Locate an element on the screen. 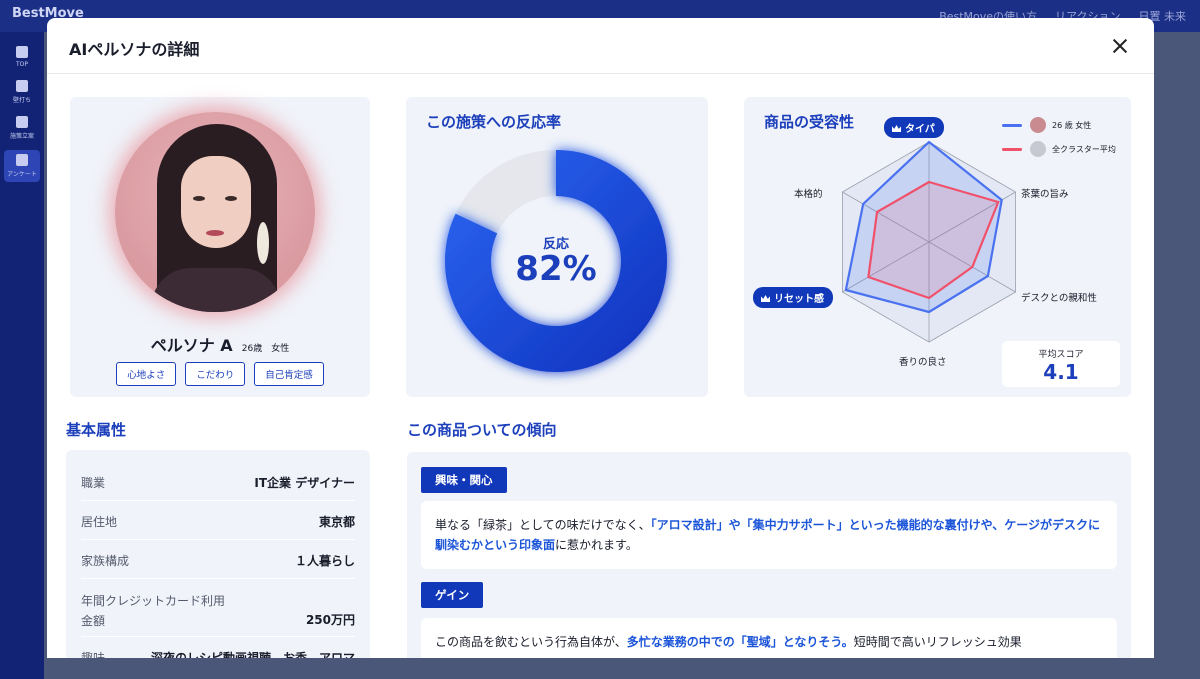 This screenshot has width=1200, height=679. sidebar-item-plan: 施策立案 is located at coordinates (22, 128).